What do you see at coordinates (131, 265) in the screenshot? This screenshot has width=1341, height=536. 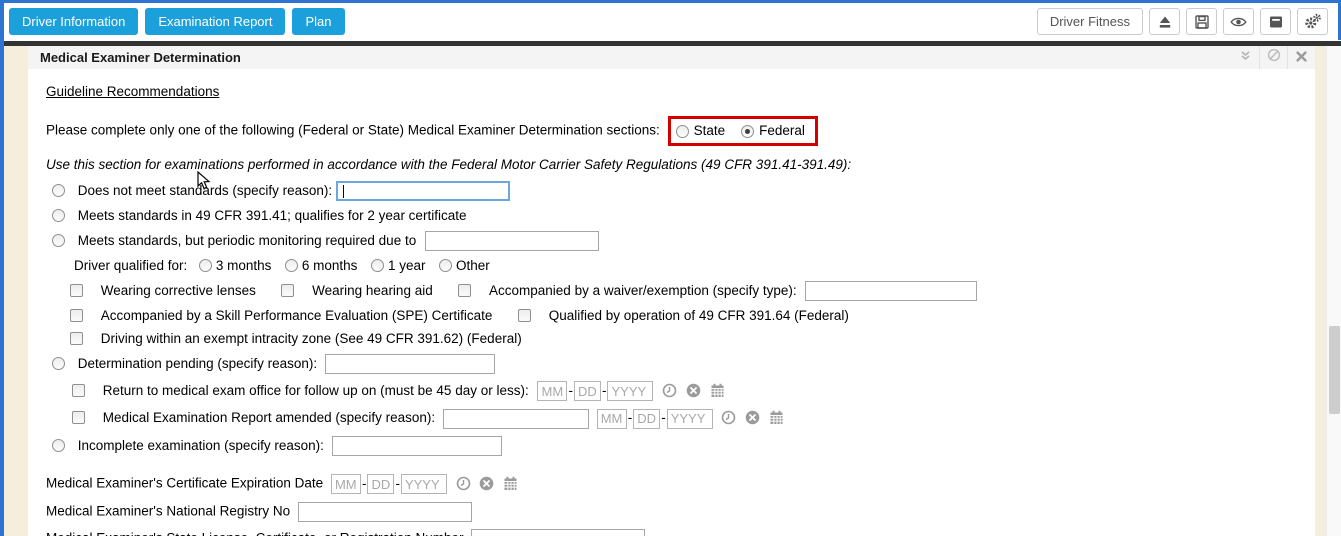 I see `driver-qualified-label: Driver qualified for:` at bounding box center [131, 265].